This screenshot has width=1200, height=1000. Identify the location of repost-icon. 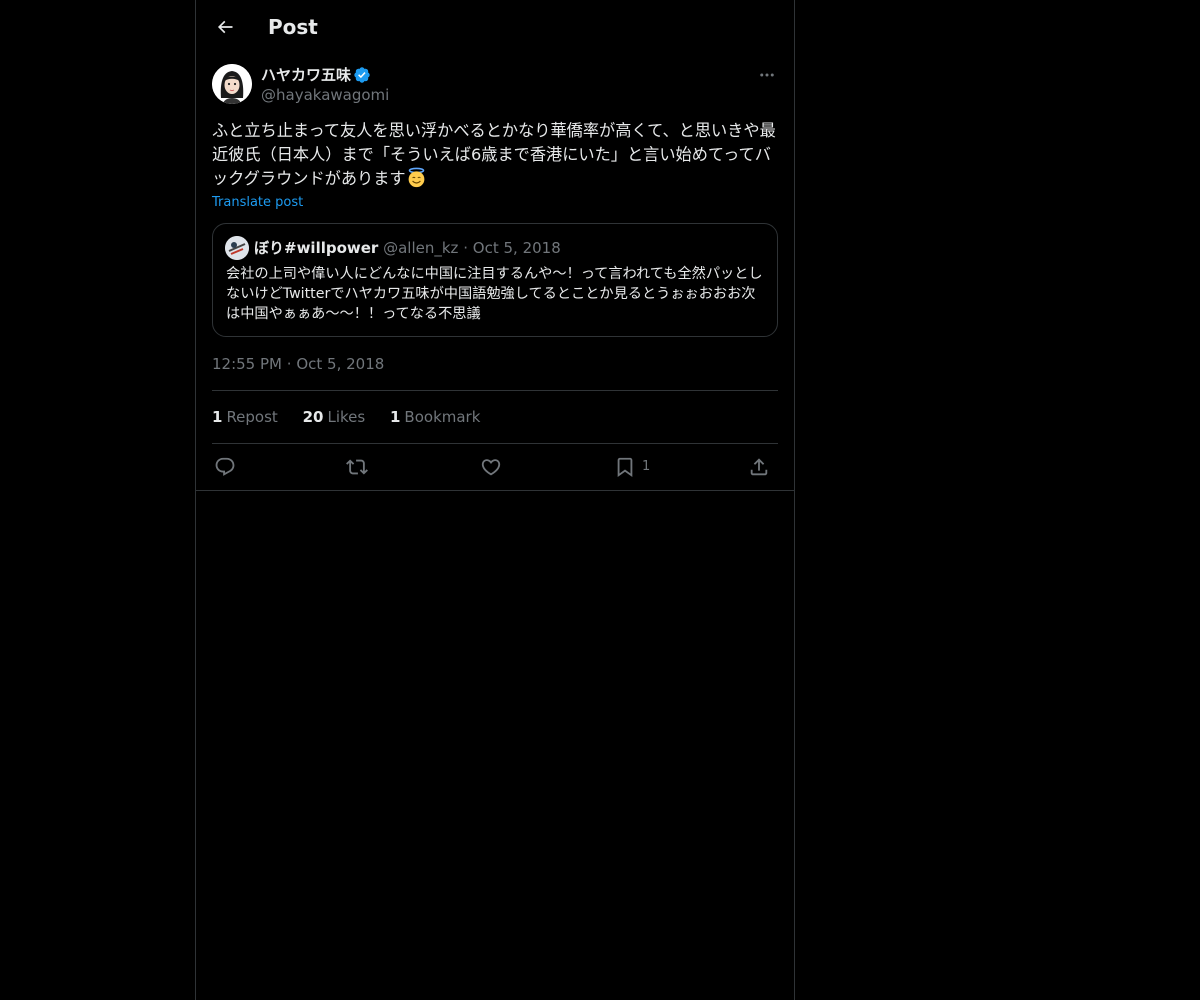
(357, 467).